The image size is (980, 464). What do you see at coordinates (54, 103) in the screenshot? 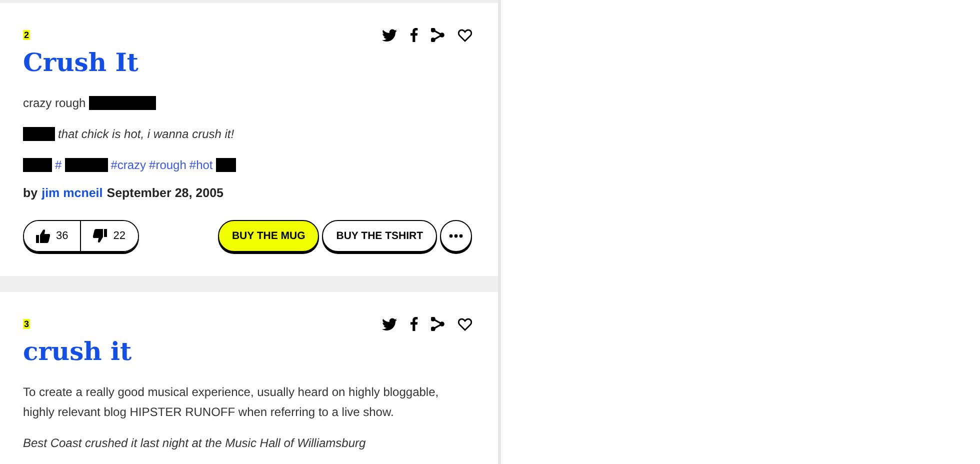
I see `meaning-text: crazy rough` at bounding box center [54, 103].